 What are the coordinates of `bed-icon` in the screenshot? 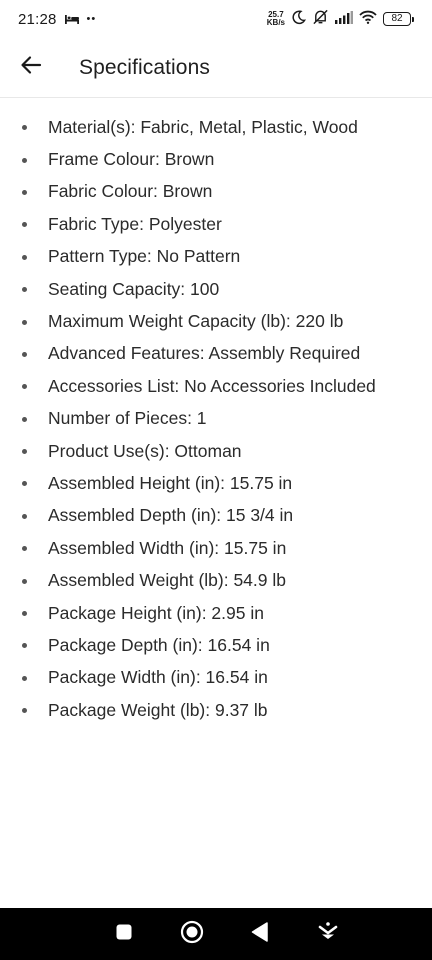 It's located at (71, 19).